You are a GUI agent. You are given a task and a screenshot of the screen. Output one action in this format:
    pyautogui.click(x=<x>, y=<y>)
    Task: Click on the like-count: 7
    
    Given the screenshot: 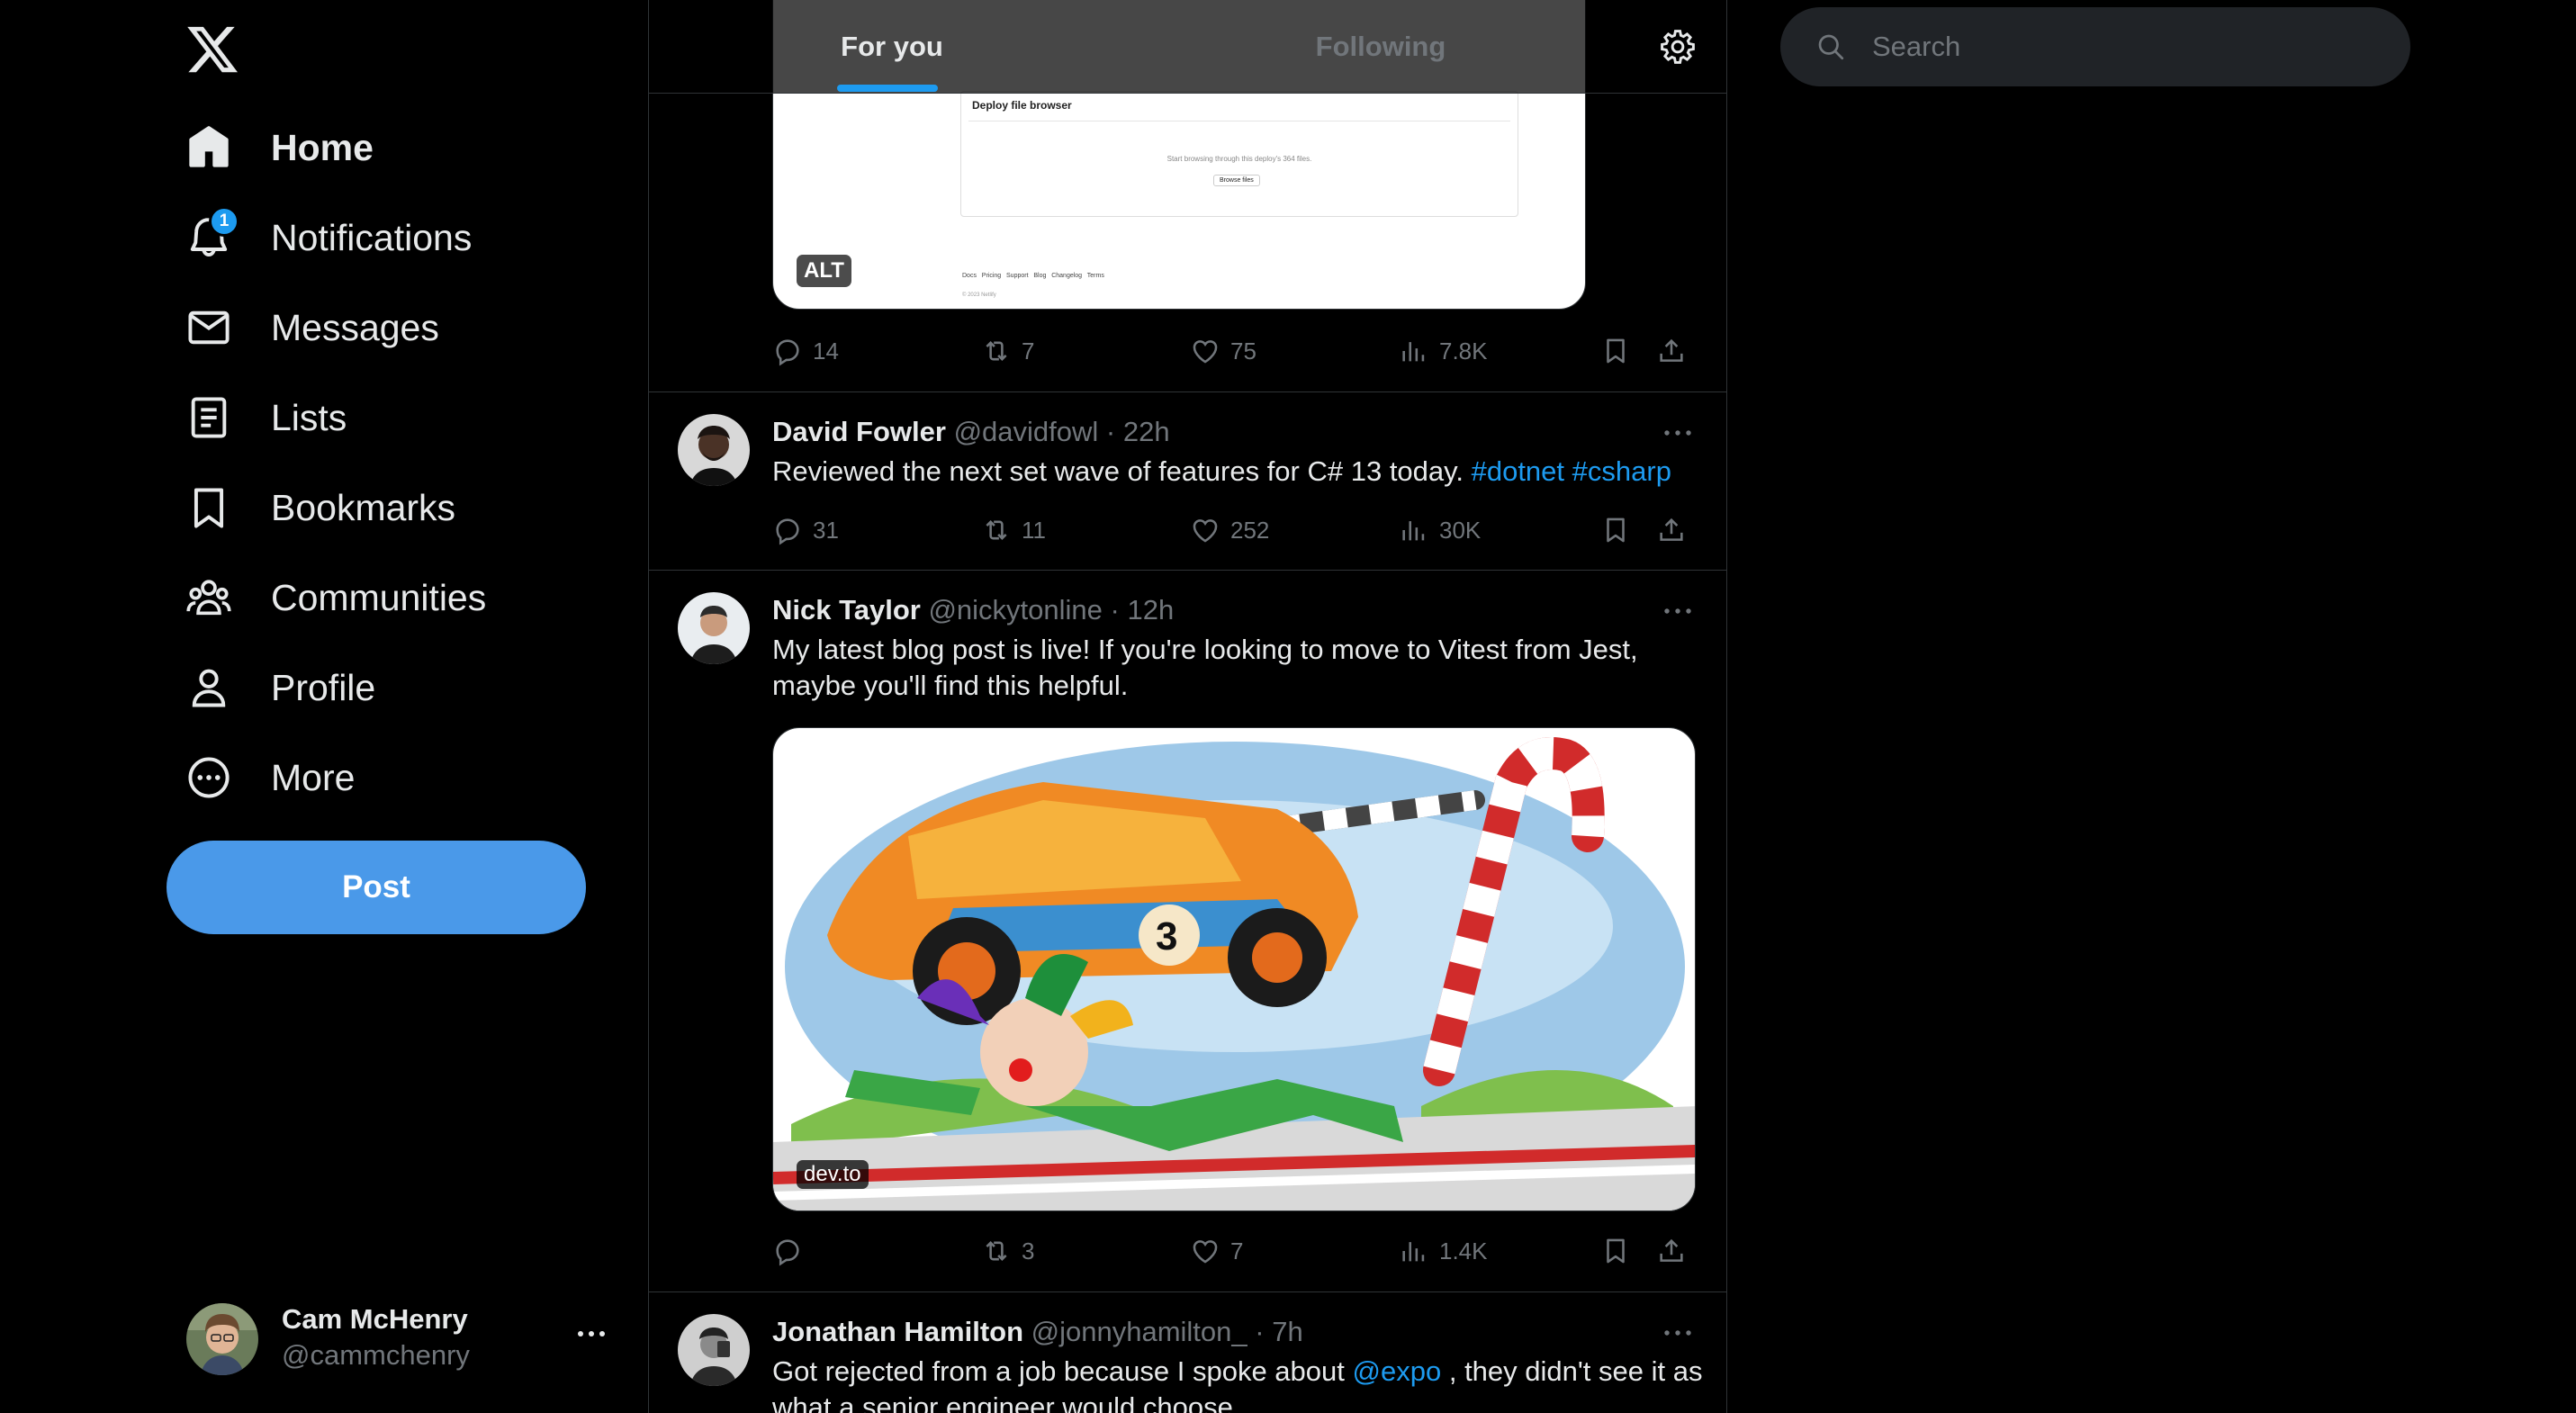 What is the action you would take?
    pyautogui.click(x=1237, y=1251)
    